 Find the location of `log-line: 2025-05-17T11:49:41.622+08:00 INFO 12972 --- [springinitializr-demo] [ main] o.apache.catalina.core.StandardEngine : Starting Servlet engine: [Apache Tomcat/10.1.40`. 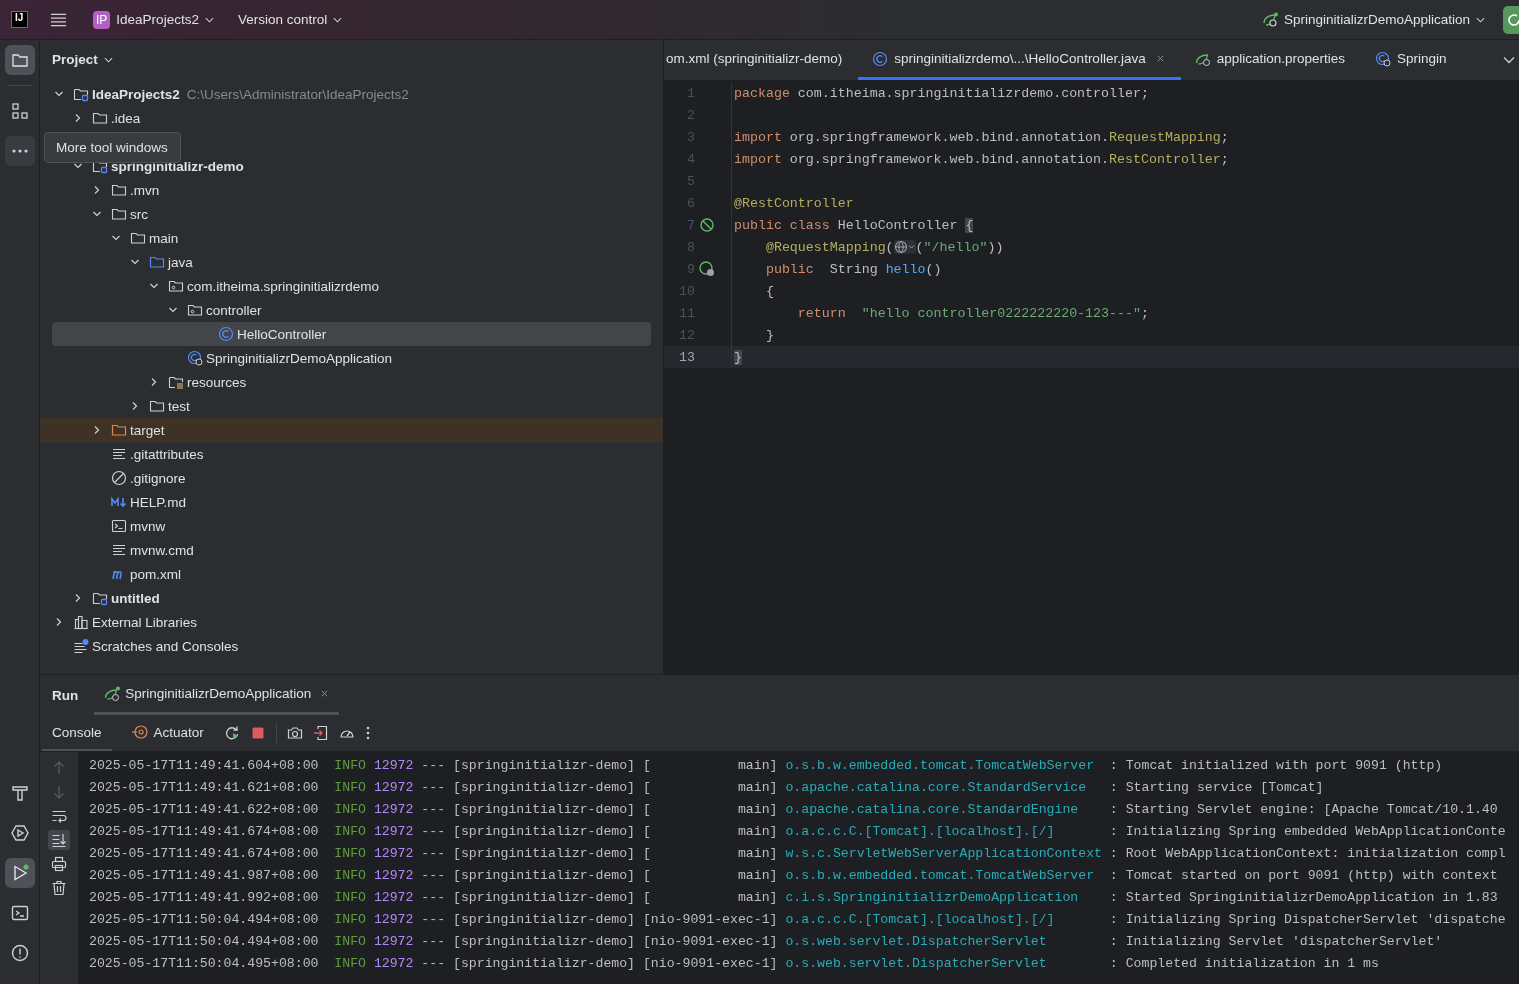

log-line: 2025-05-17T11:49:41.622+08:00 INFO 12972 --- [springinitializr-demo] [ main] o.apache.catalina.core.StandardEngine : Starting Servlet engine: [Apache Tomcat/10.1.40 is located at coordinates (794, 809).